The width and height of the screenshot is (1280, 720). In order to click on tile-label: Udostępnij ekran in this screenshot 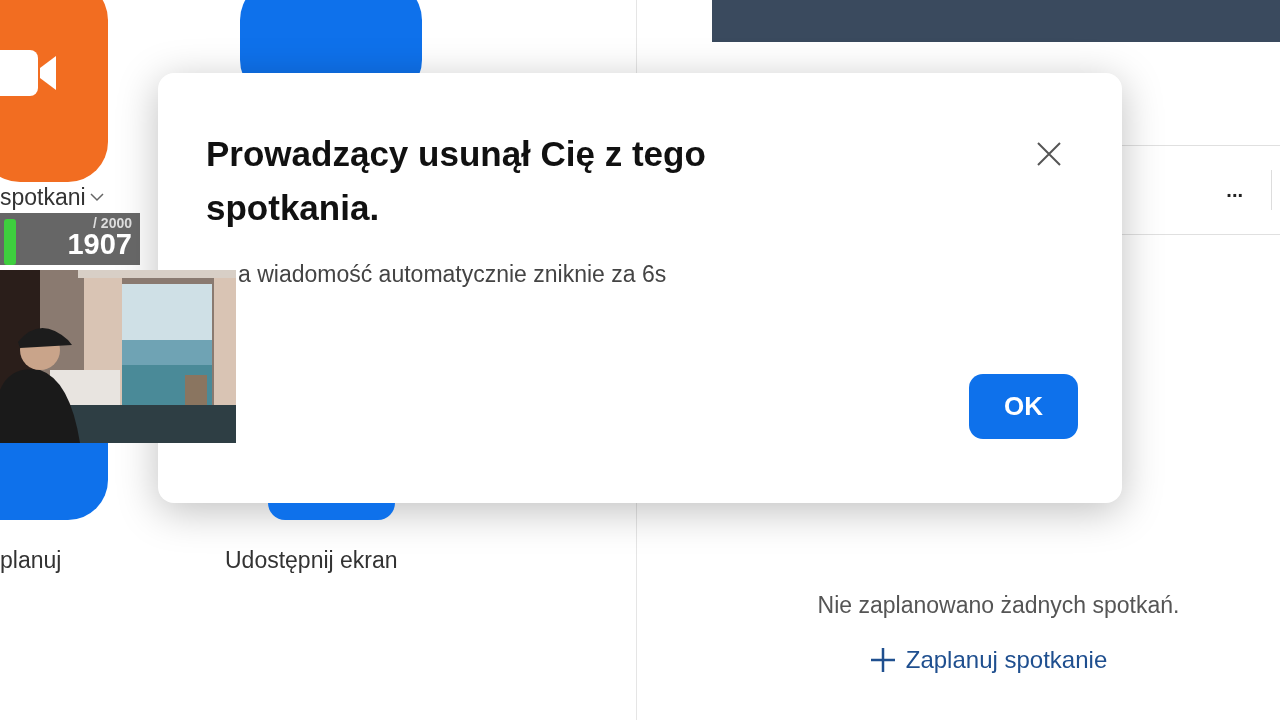, I will do `click(311, 560)`.